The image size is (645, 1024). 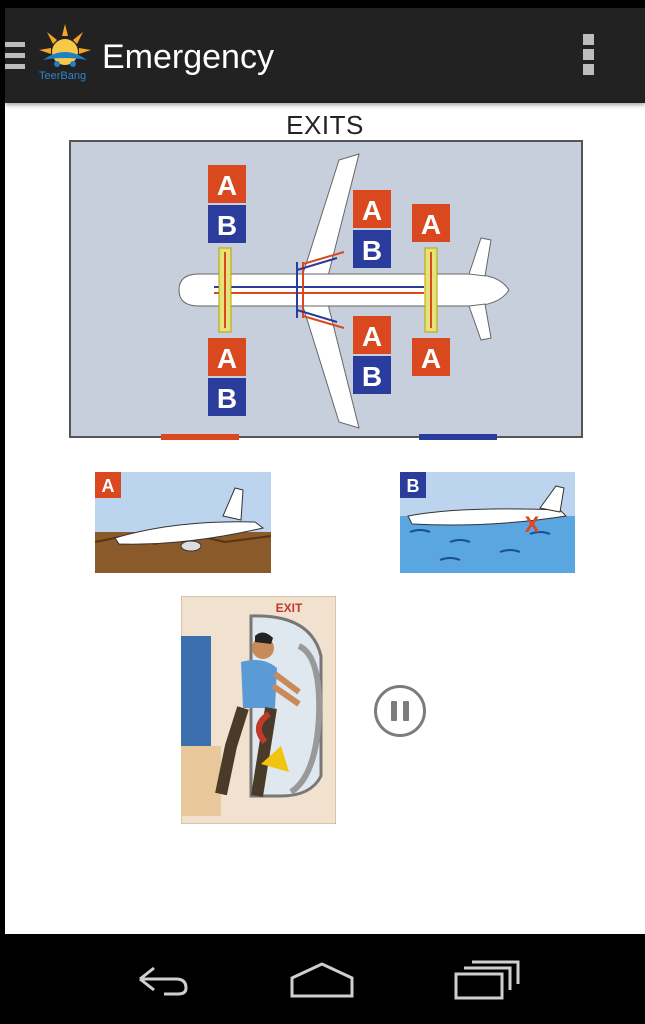 What do you see at coordinates (372, 250) in the screenshot?
I see `badge-b-upper-mid: B` at bounding box center [372, 250].